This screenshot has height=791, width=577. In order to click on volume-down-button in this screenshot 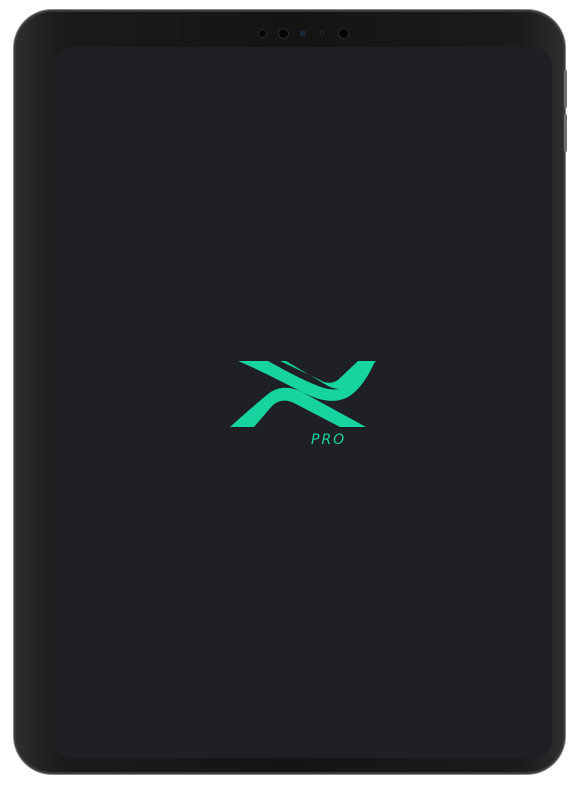, I will do `click(565, 133)`.